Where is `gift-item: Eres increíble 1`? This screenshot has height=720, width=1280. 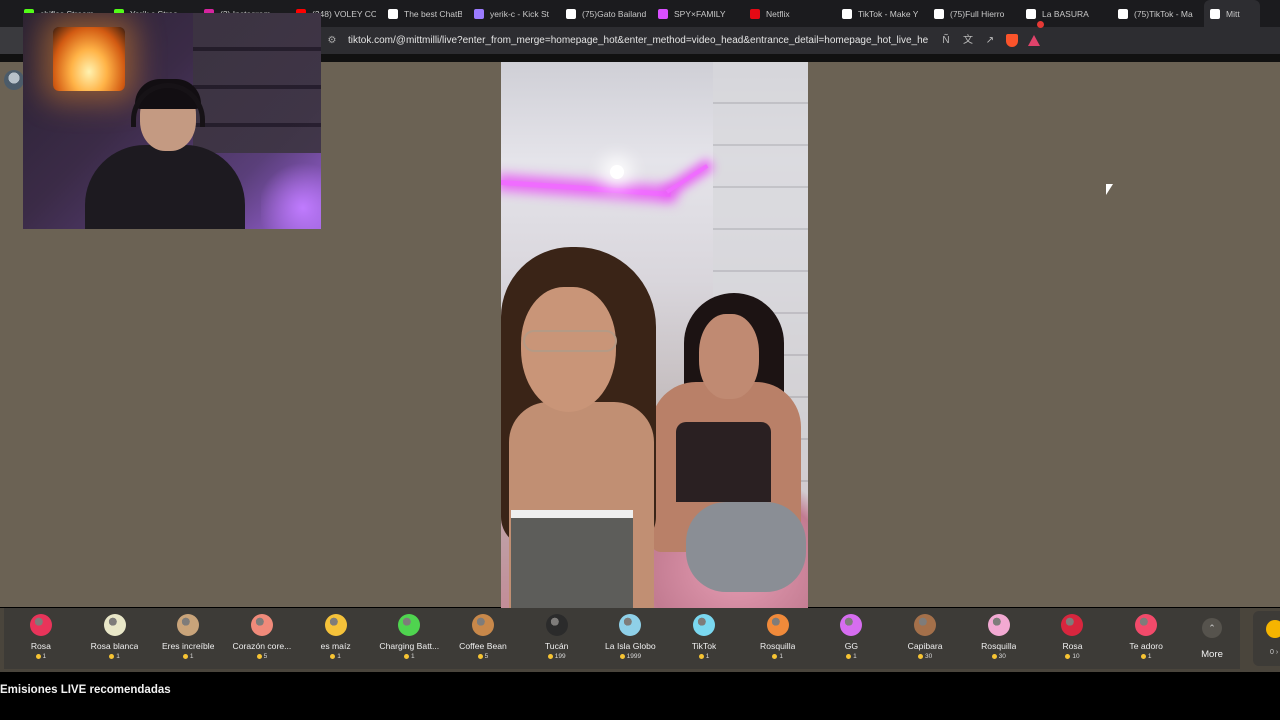 gift-item: Eres increíble 1 is located at coordinates (188, 638).